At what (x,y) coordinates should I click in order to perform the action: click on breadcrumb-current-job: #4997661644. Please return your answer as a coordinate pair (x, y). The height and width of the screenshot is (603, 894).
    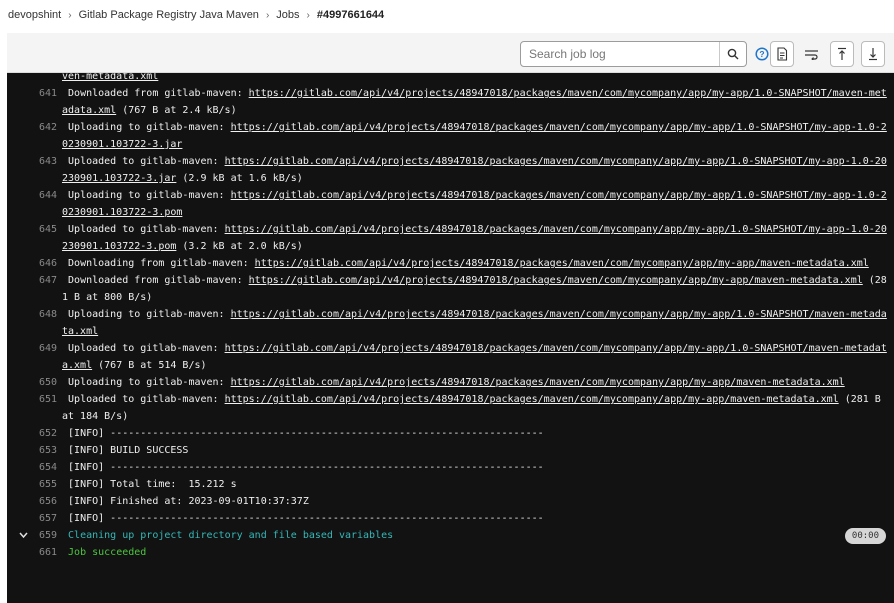
    Looking at the image, I should click on (350, 15).